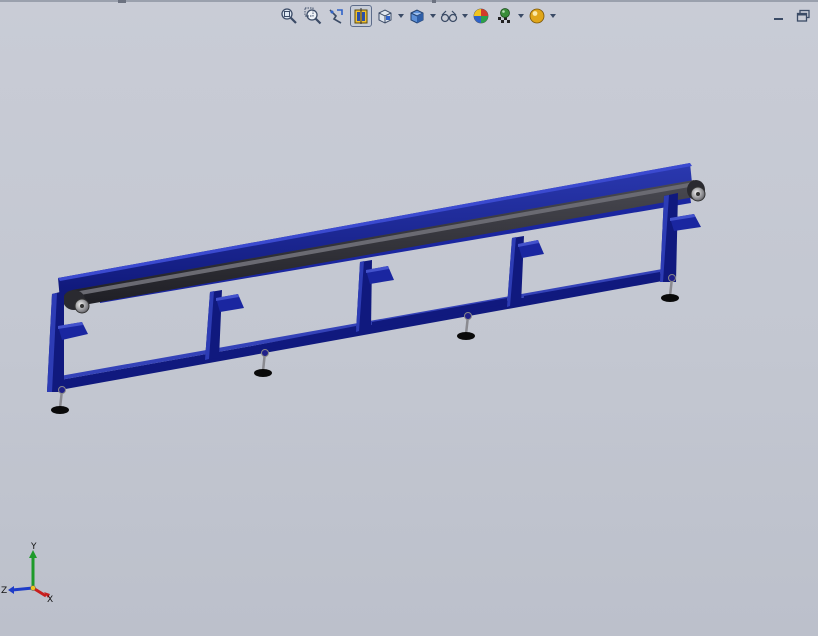 This screenshot has height=636, width=818. I want to click on x-axis-label: X, so click(50, 600).